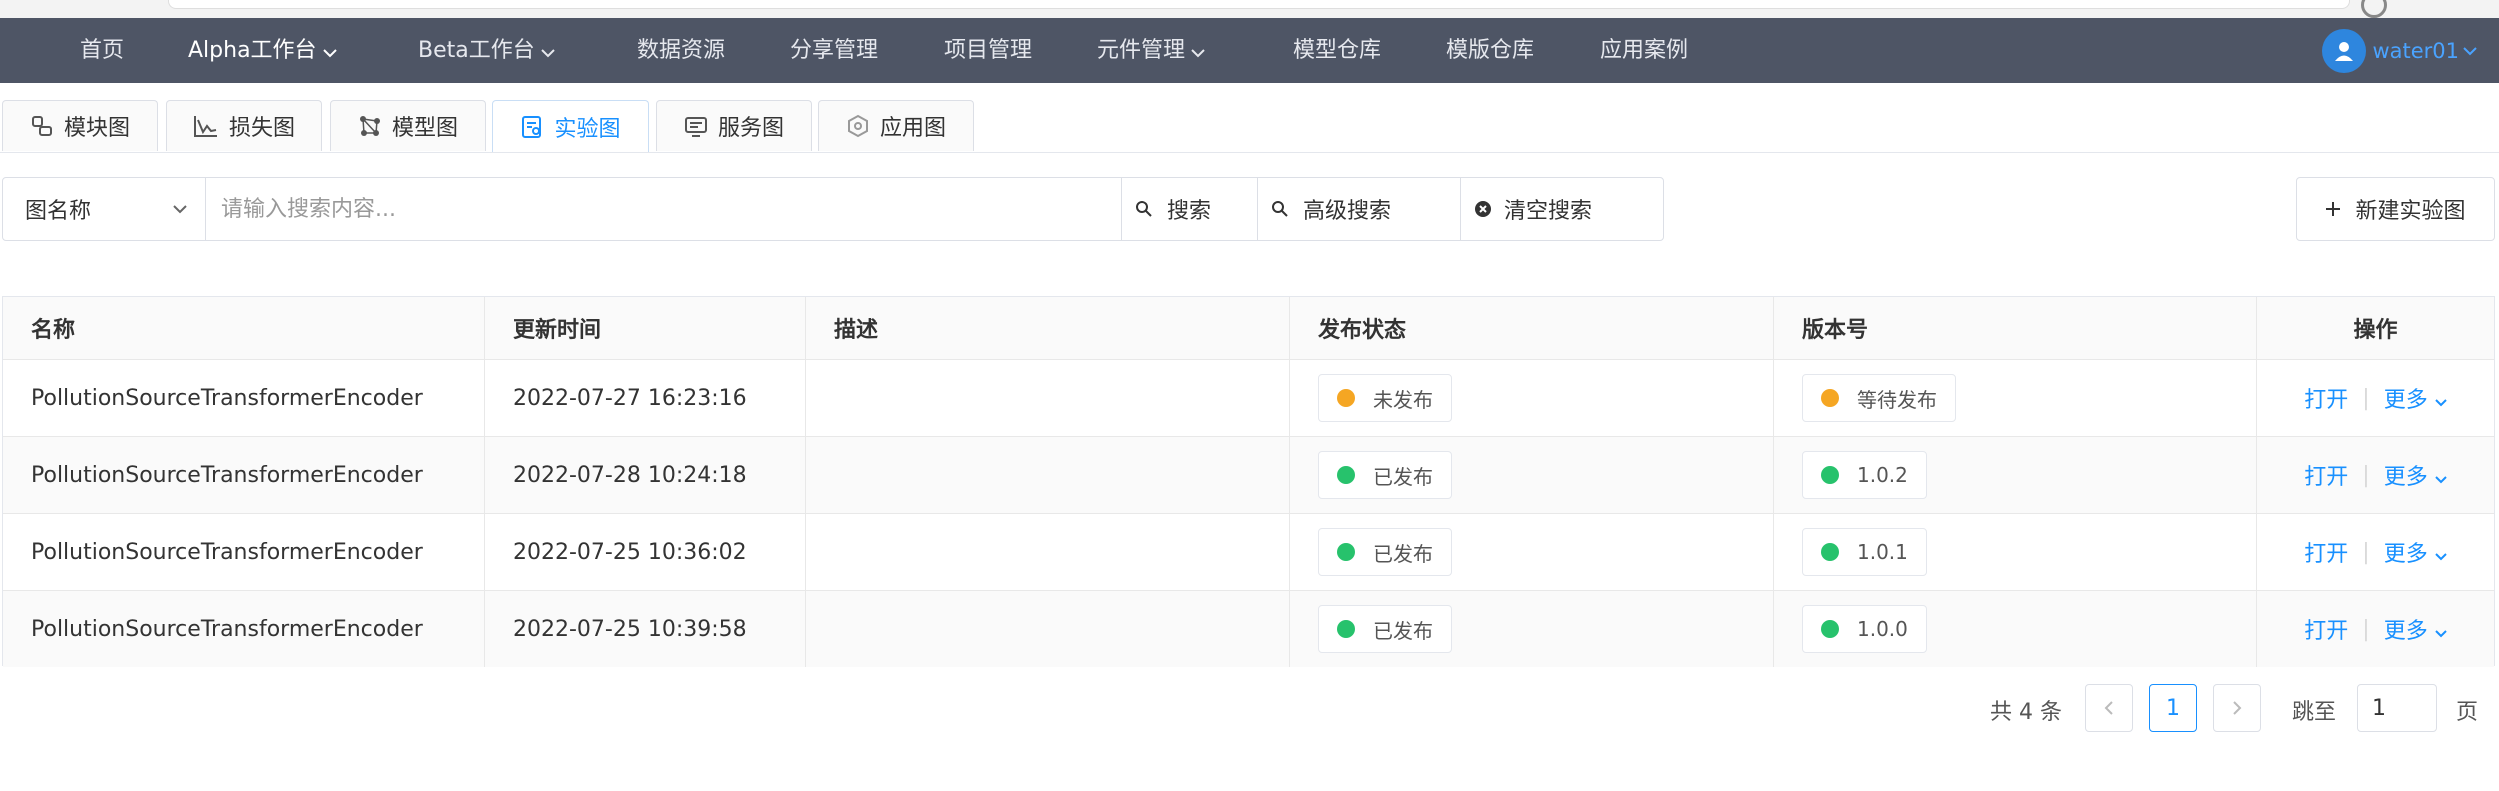 Image resolution: width=2499 pixels, height=791 pixels. What do you see at coordinates (58, 211) in the screenshot?
I see `search-field-select-value: 图名称` at bounding box center [58, 211].